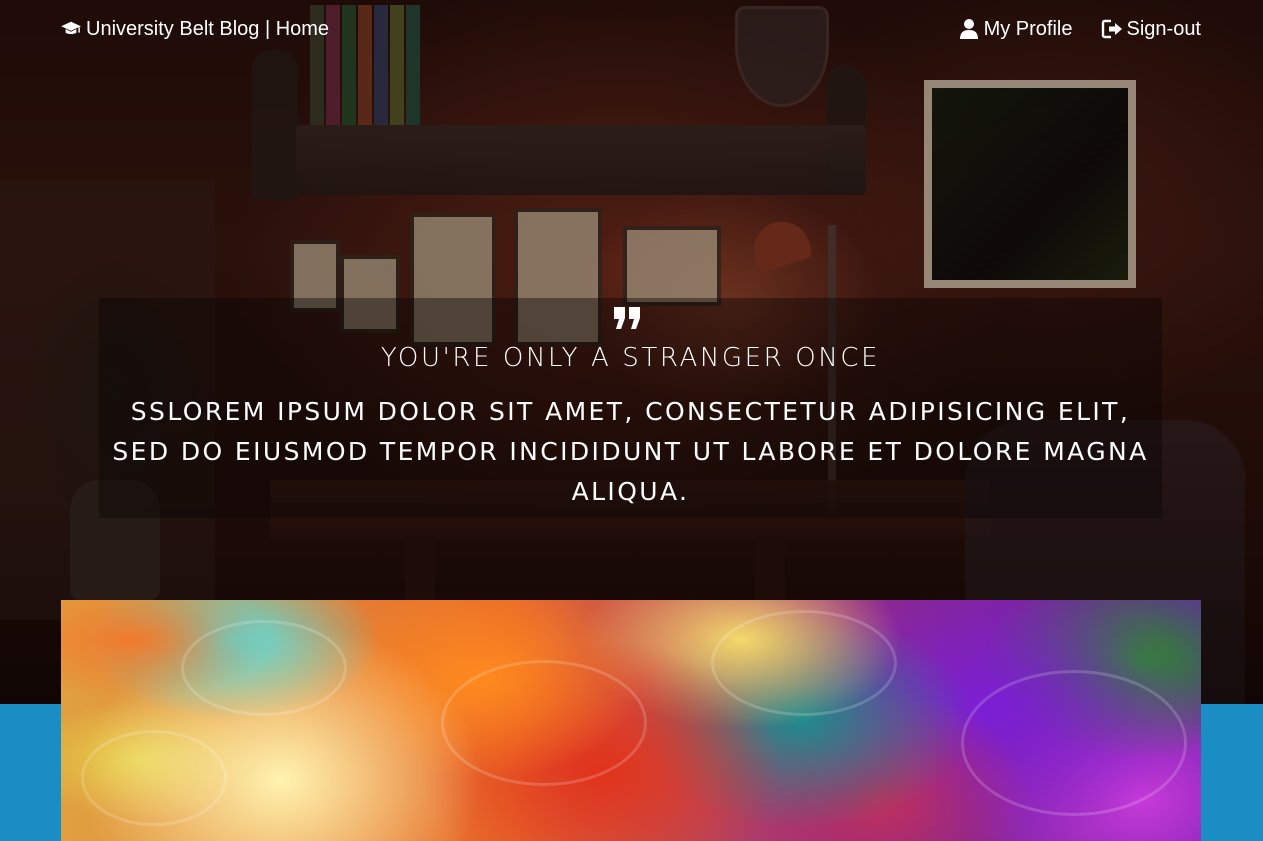  I want to click on graduation-cap-icon, so click(71, 27).